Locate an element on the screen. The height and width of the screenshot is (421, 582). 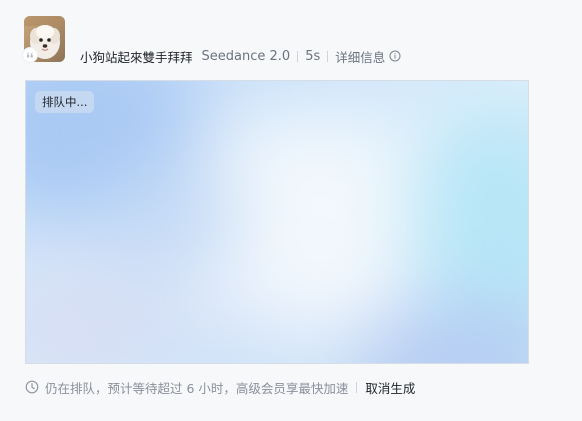
queue-info-row: 仍在排队，预计等待超过 6 小时，高级会员享最快加速 取消生成 is located at coordinates (220, 387).